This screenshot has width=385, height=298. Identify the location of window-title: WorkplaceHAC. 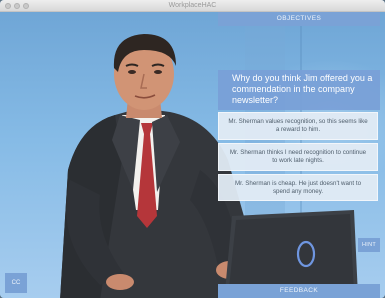
(192, 5).